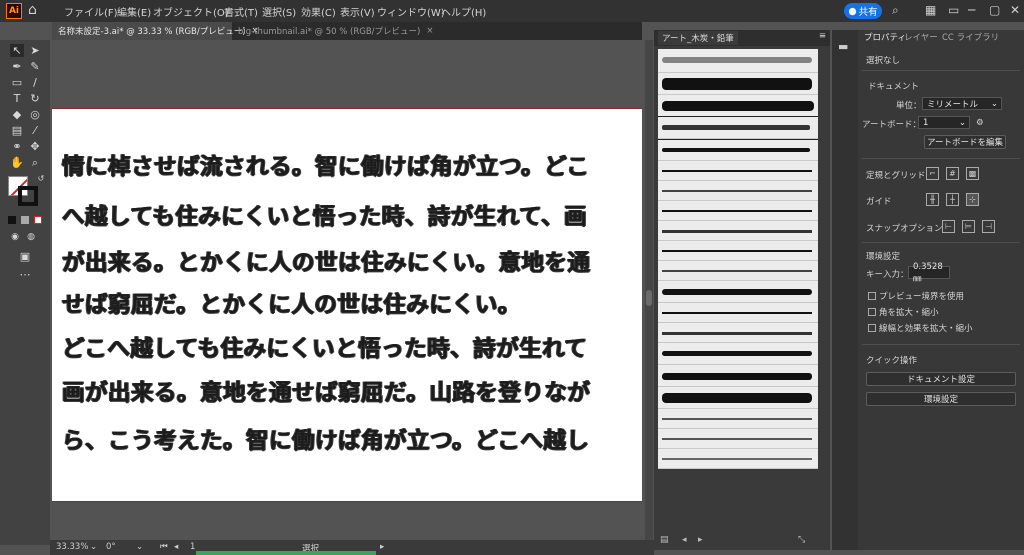 The image size is (1024, 555). Describe the element at coordinates (664, 540) in the screenshot. I see `folder-icon: ▤` at that location.